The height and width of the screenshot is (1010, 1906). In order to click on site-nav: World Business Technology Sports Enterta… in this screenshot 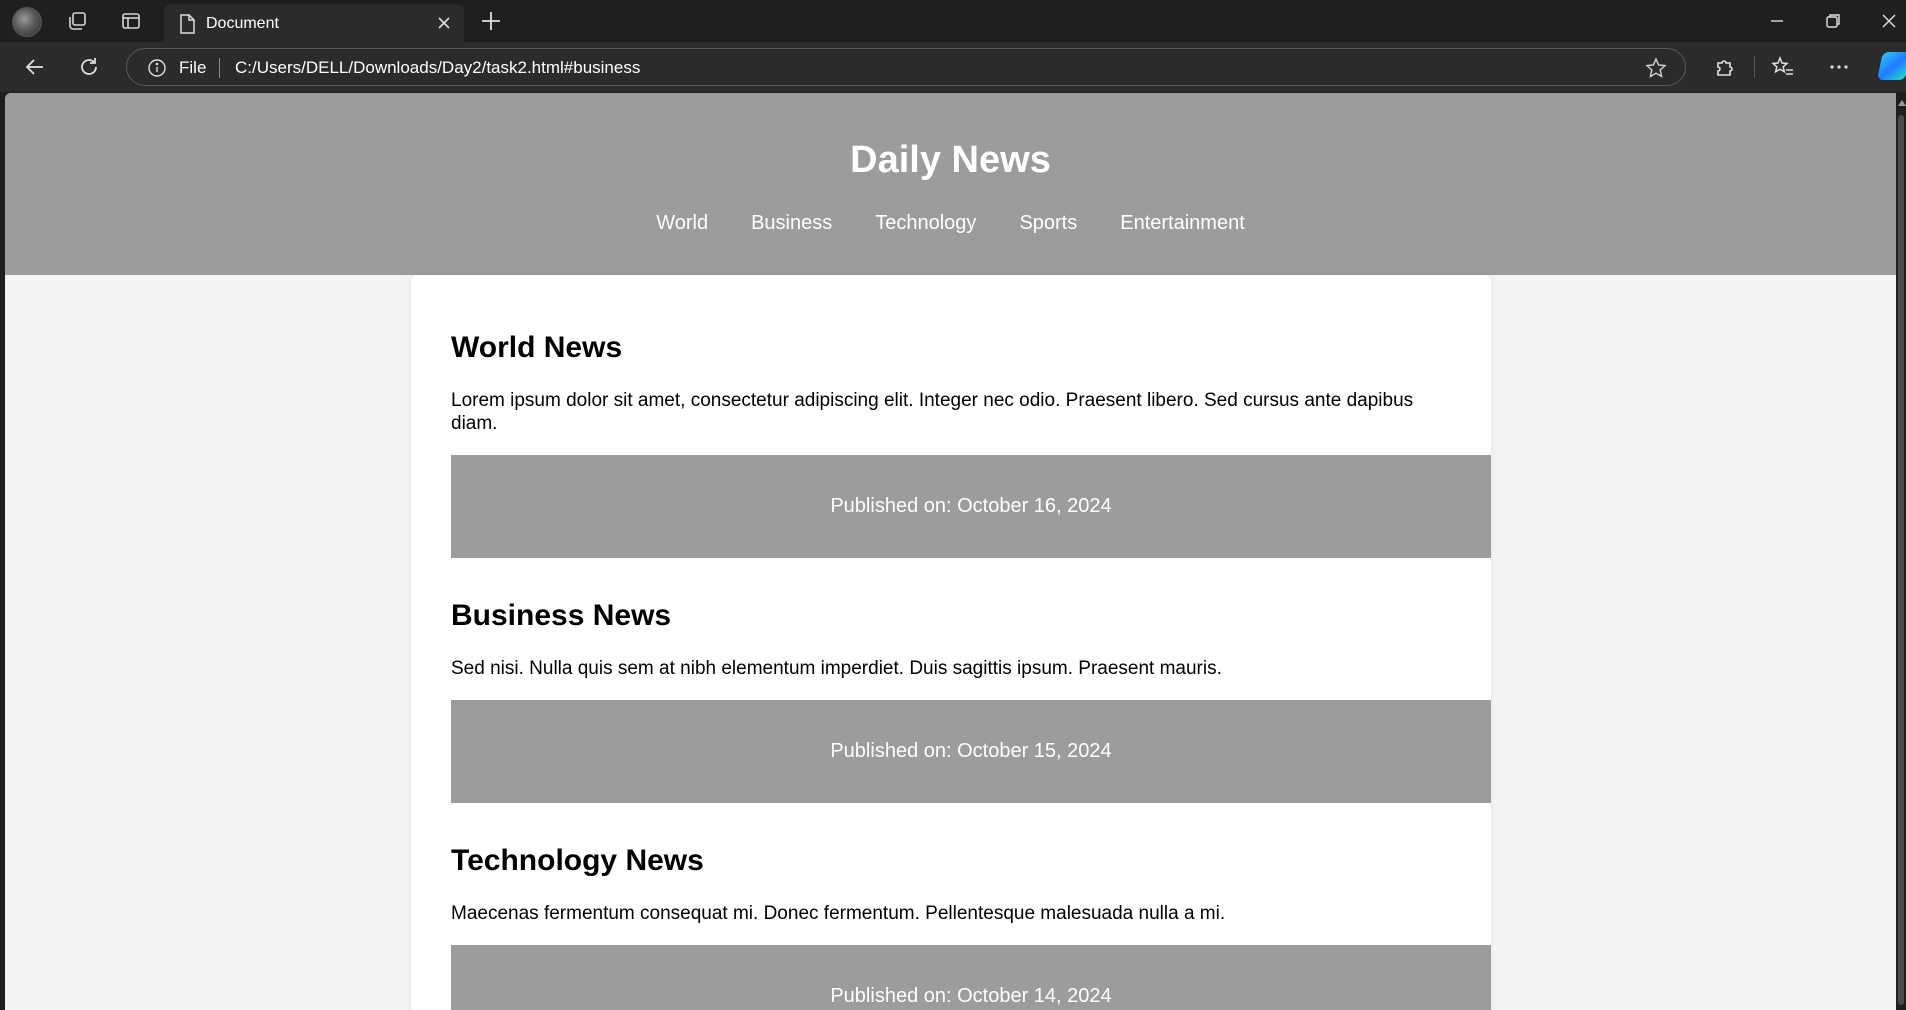, I will do `click(950, 223)`.